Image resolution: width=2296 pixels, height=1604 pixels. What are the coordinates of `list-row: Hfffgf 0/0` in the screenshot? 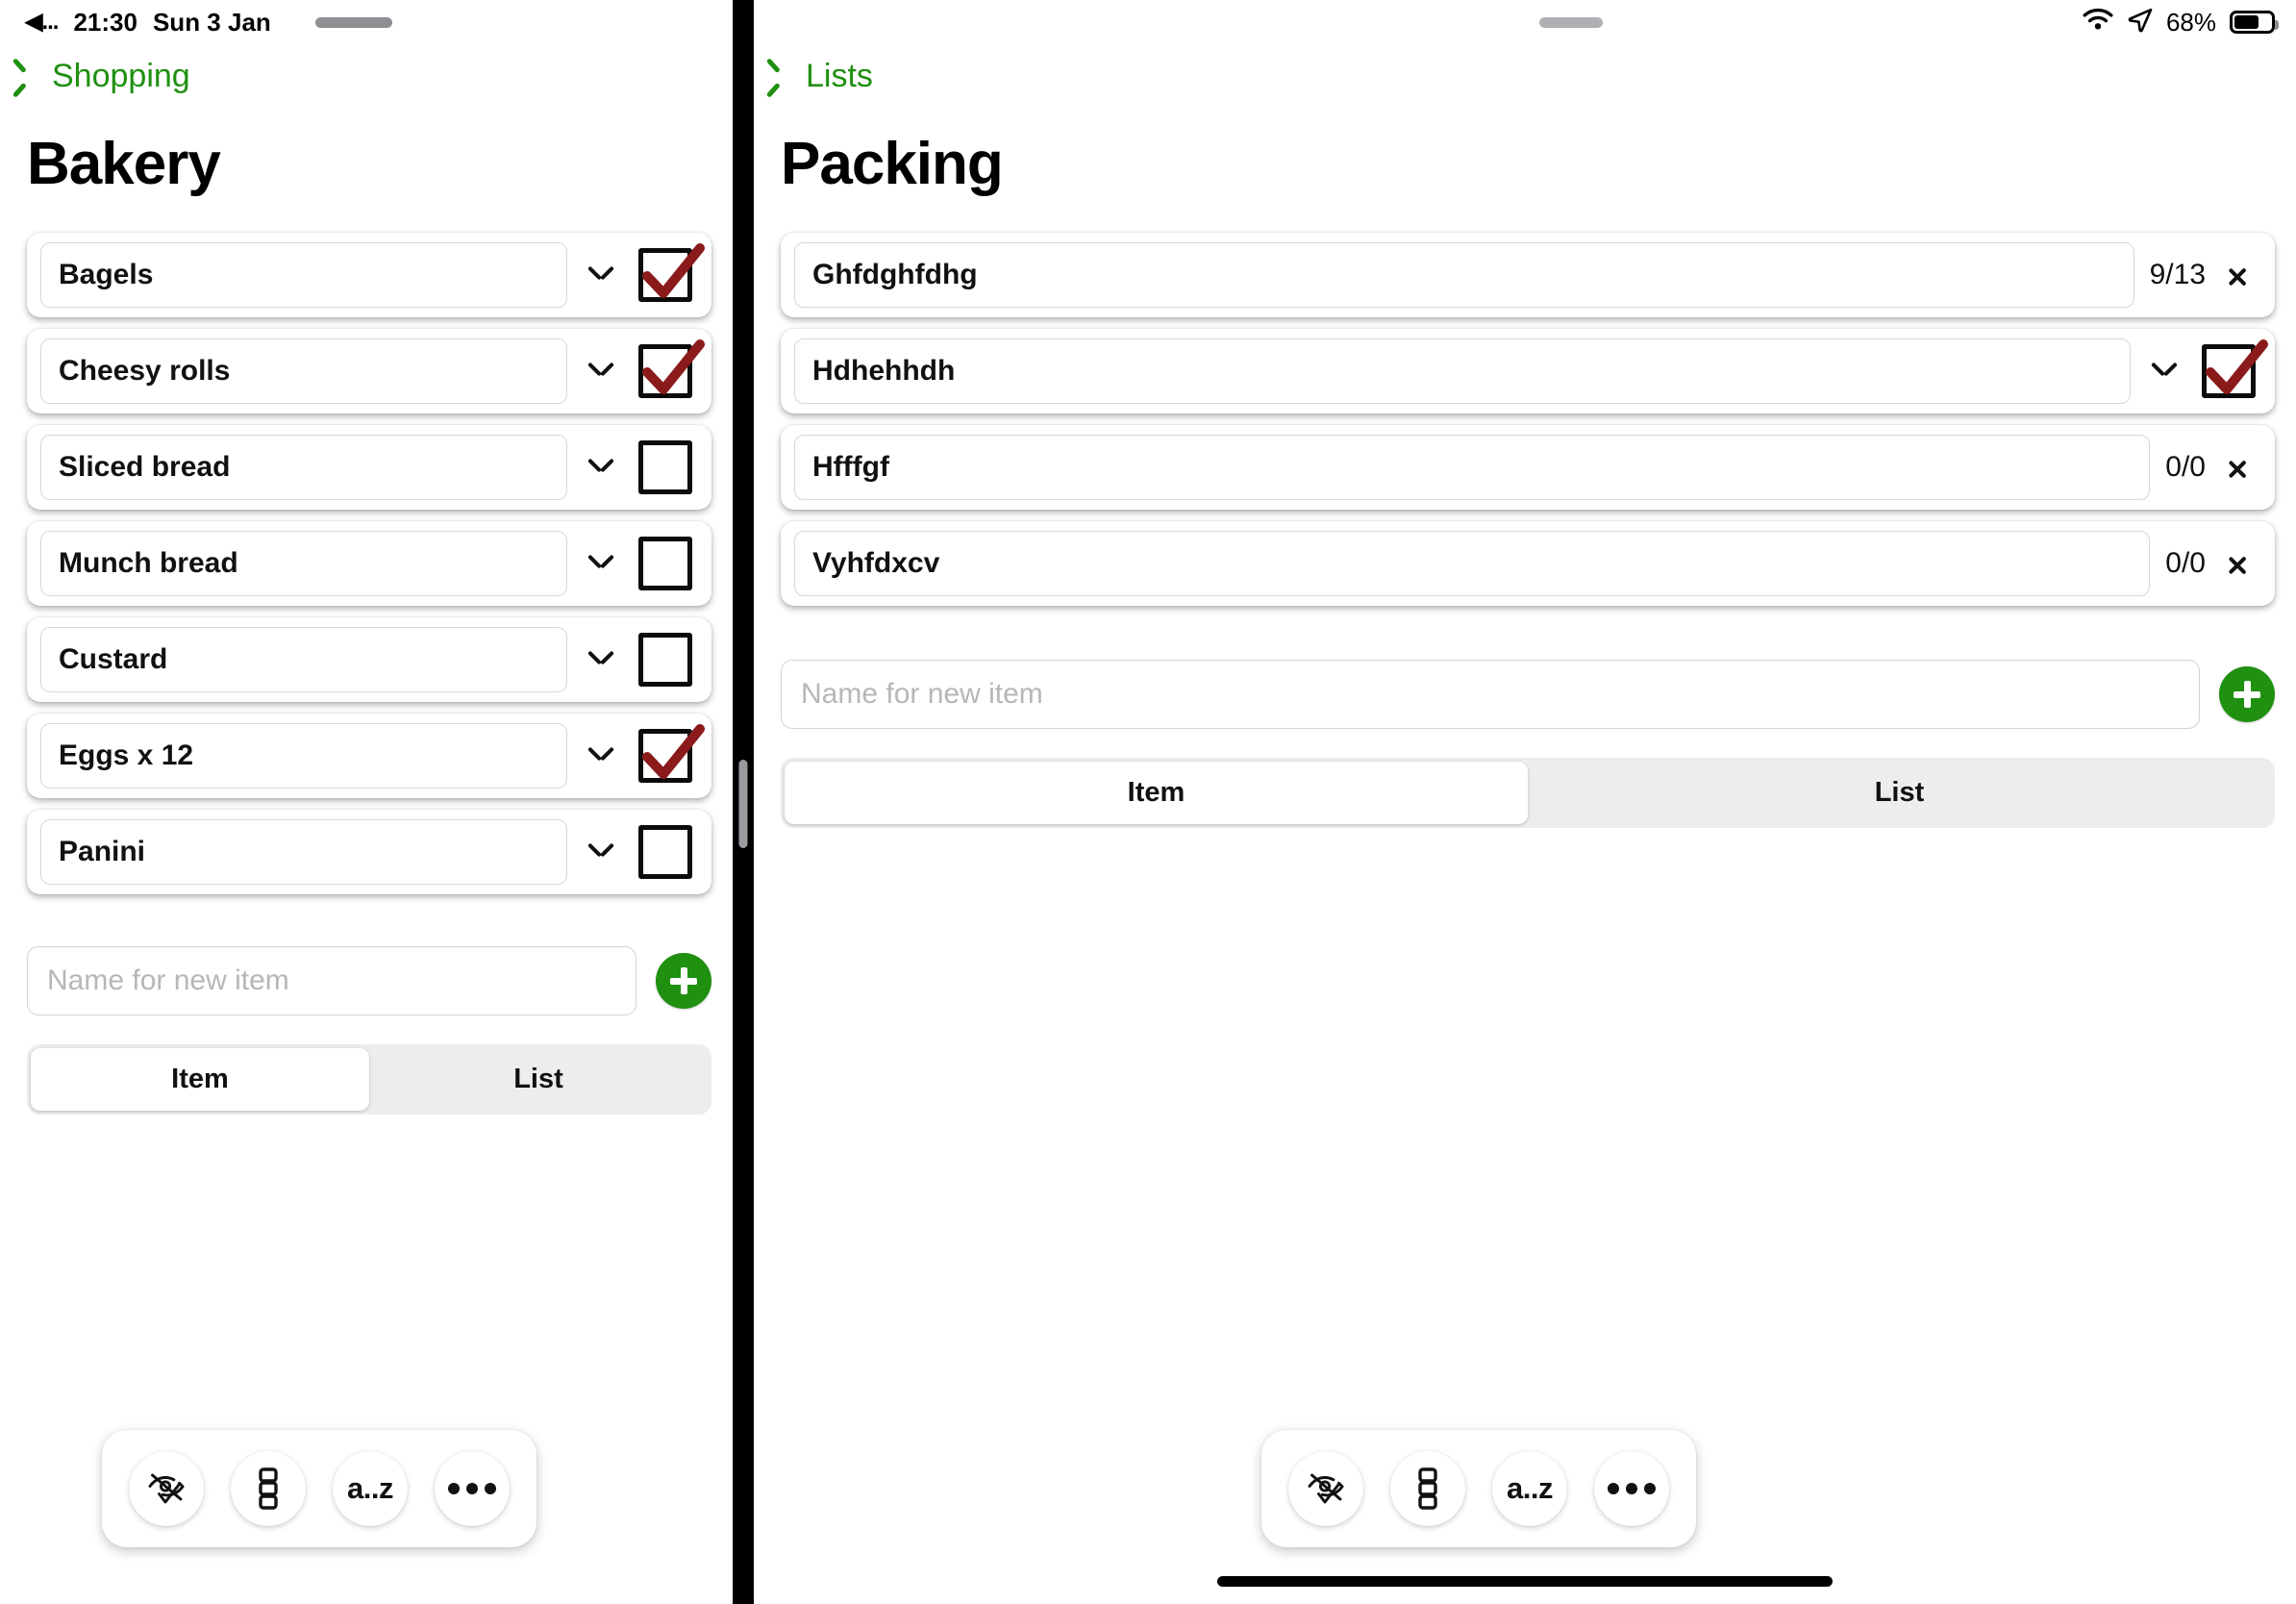 It's located at (1528, 467).